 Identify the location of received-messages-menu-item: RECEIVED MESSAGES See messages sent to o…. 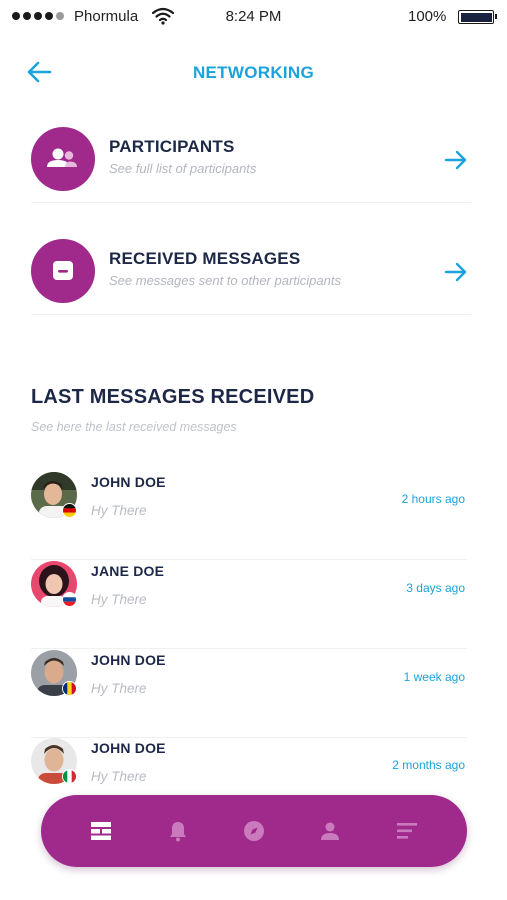
(251, 271).